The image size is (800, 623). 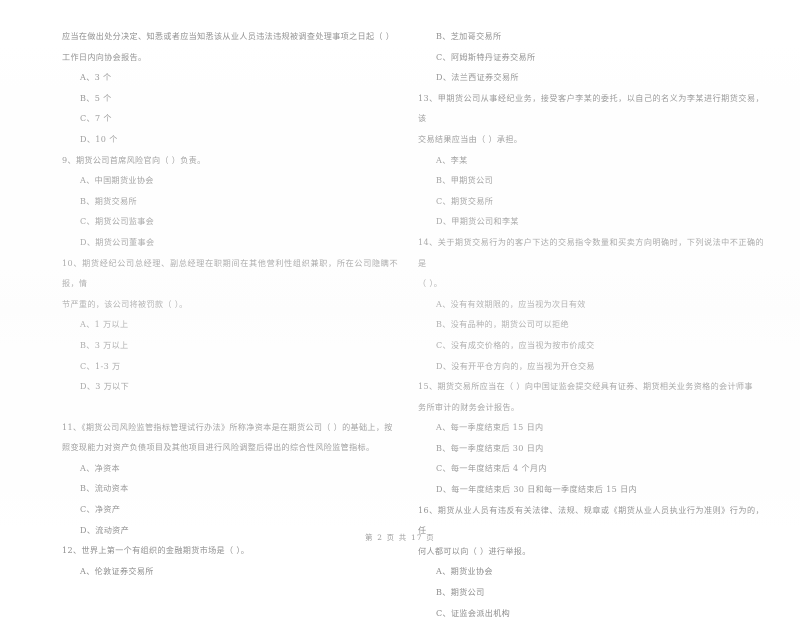 I want to click on option-d: D、法兰西证券交易所, so click(x=477, y=77).